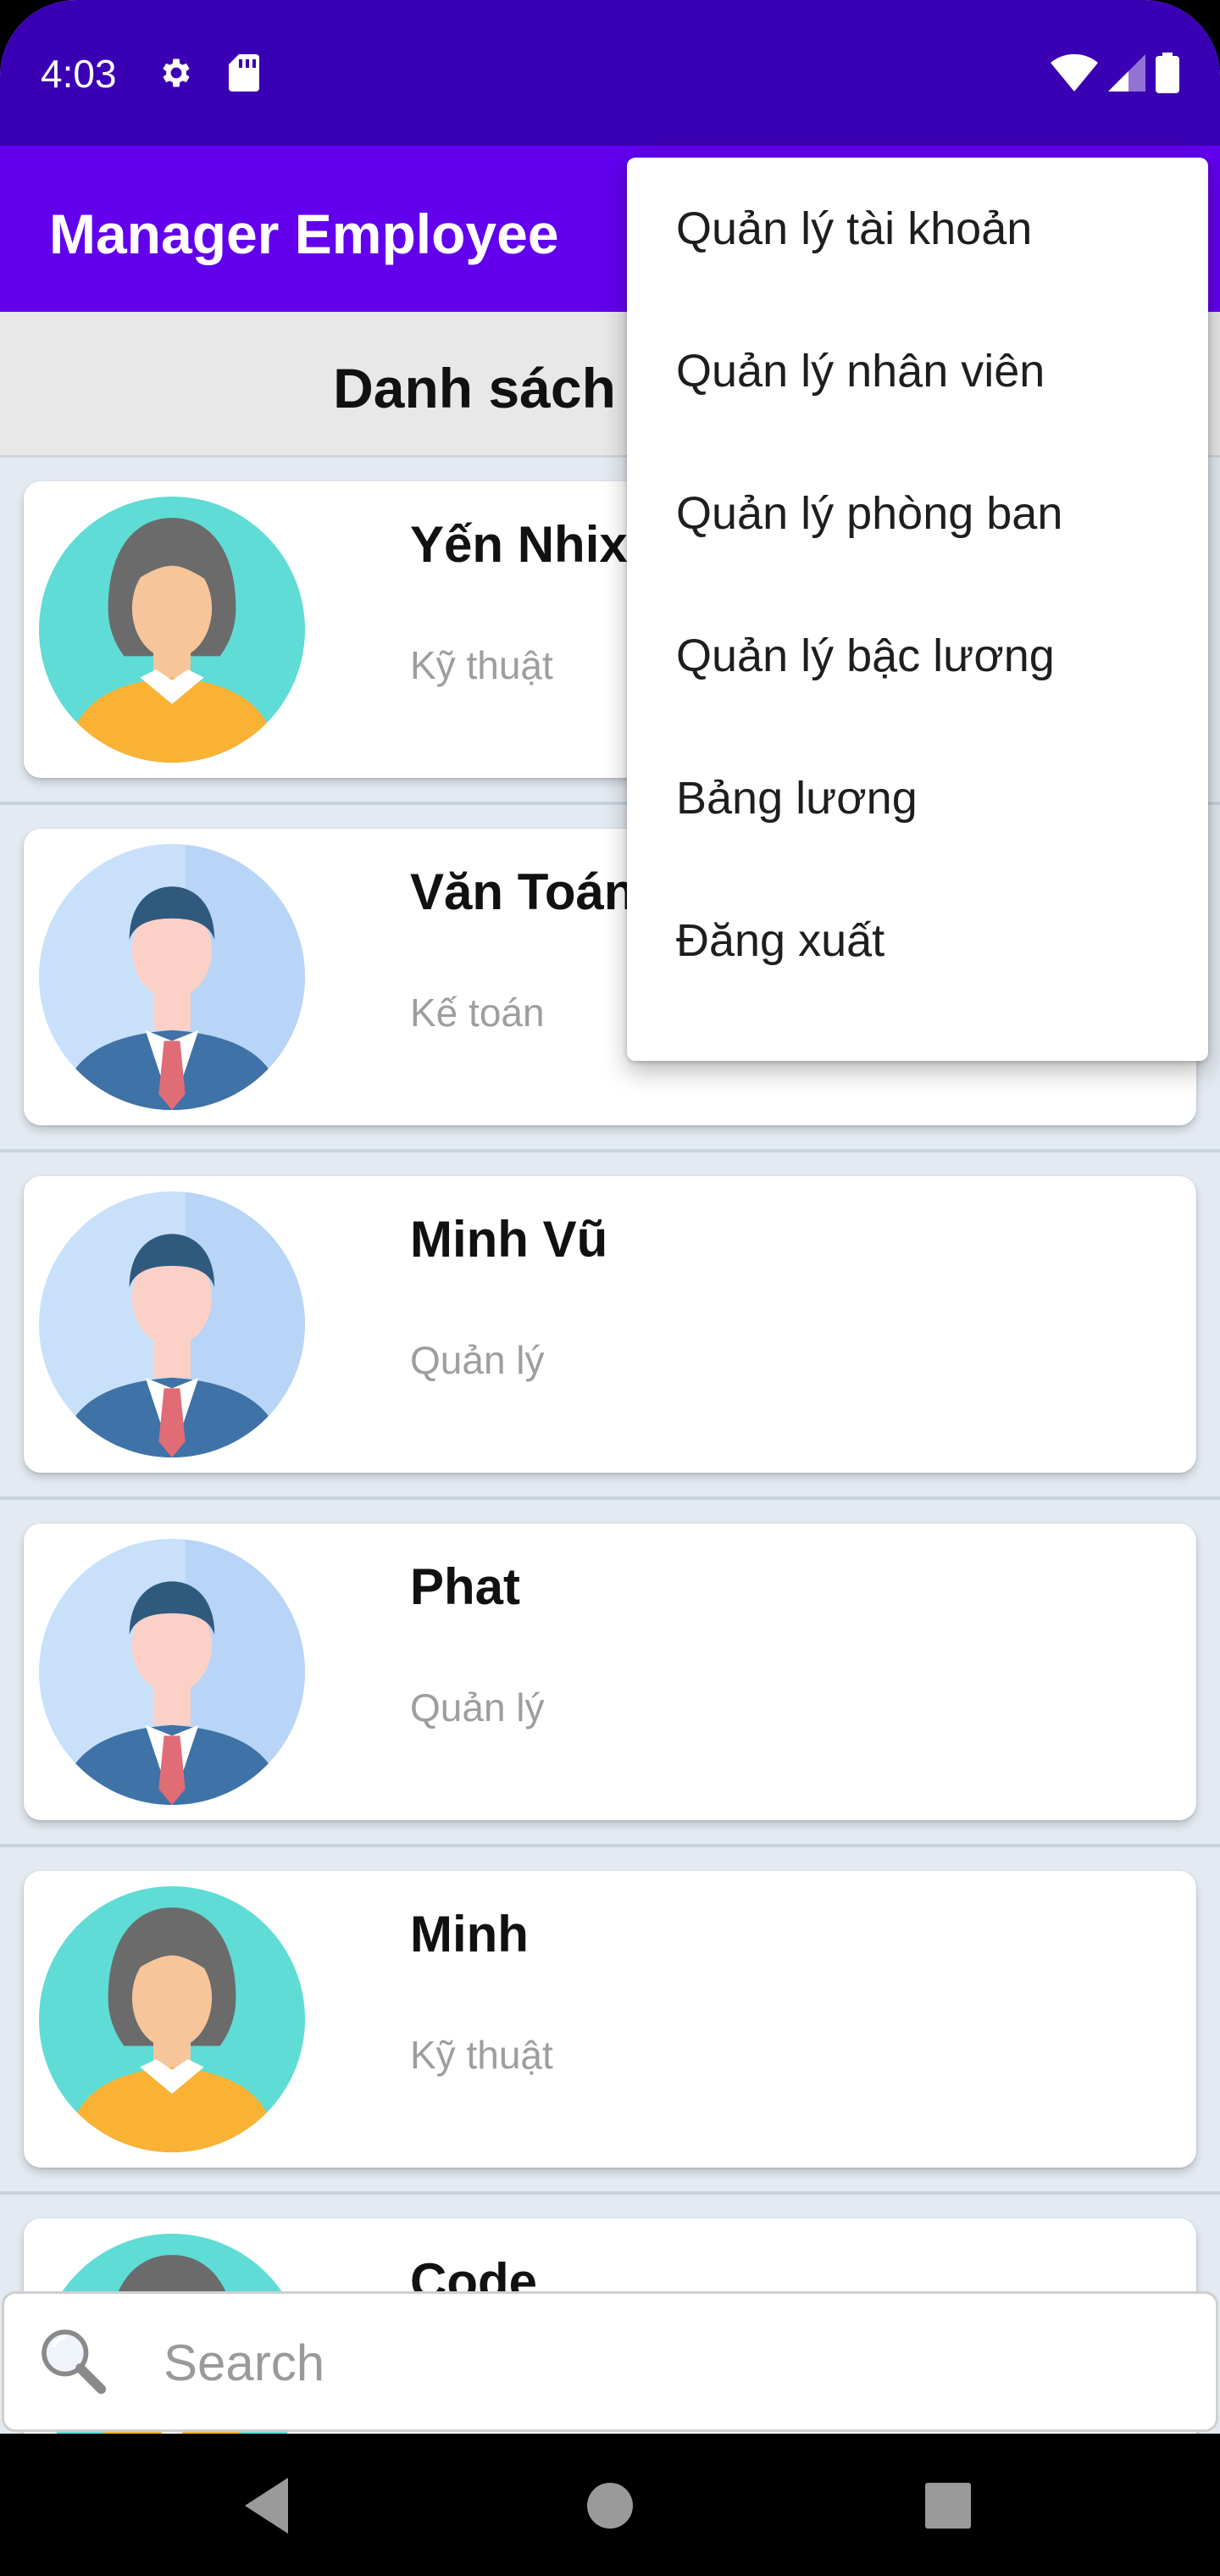 Image resolution: width=1220 pixels, height=2576 pixels. Describe the element at coordinates (917, 513) in the screenshot. I see `menu-item-department-management: Quản lý phòng ban` at that location.